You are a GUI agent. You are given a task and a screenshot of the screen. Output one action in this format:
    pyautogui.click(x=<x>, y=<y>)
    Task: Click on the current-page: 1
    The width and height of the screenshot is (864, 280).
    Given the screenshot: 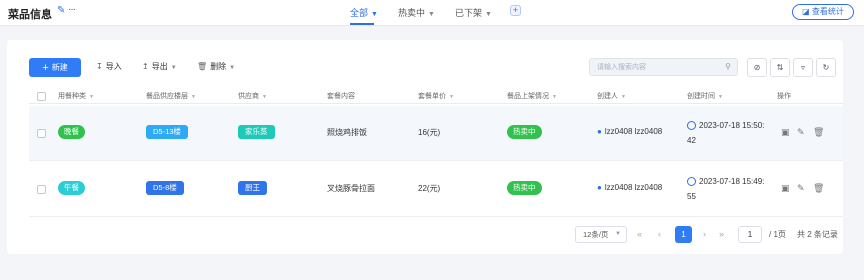 What is the action you would take?
    pyautogui.click(x=683, y=234)
    